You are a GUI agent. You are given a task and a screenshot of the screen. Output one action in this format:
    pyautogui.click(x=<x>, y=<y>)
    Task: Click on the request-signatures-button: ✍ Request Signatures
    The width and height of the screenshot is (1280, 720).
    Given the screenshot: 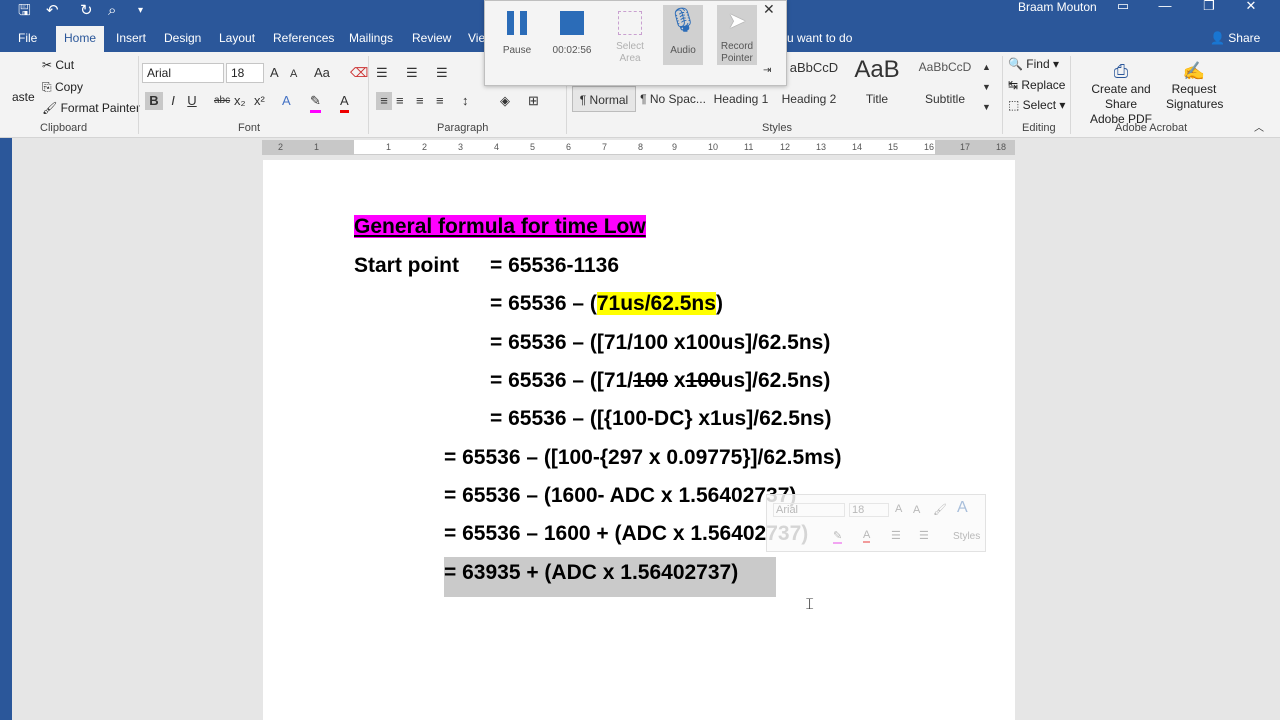 What is the action you would take?
    pyautogui.click(x=1194, y=86)
    